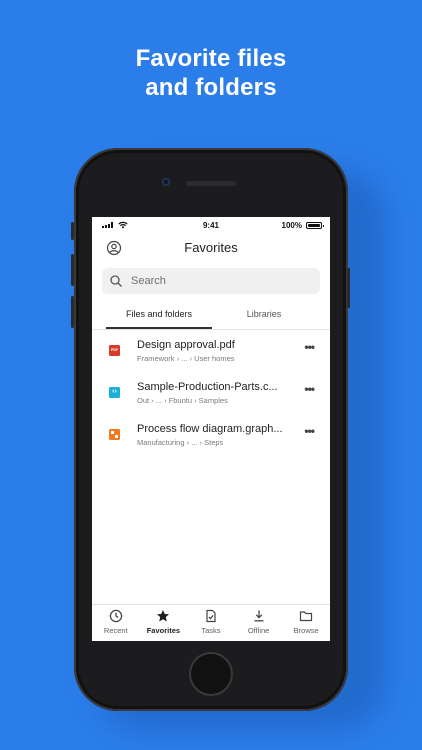 This screenshot has width=422, height=750. What do you see at coordinates (72, 270) in the screenshot?
I see `volume-up-button` at bounding box center [72, 270].